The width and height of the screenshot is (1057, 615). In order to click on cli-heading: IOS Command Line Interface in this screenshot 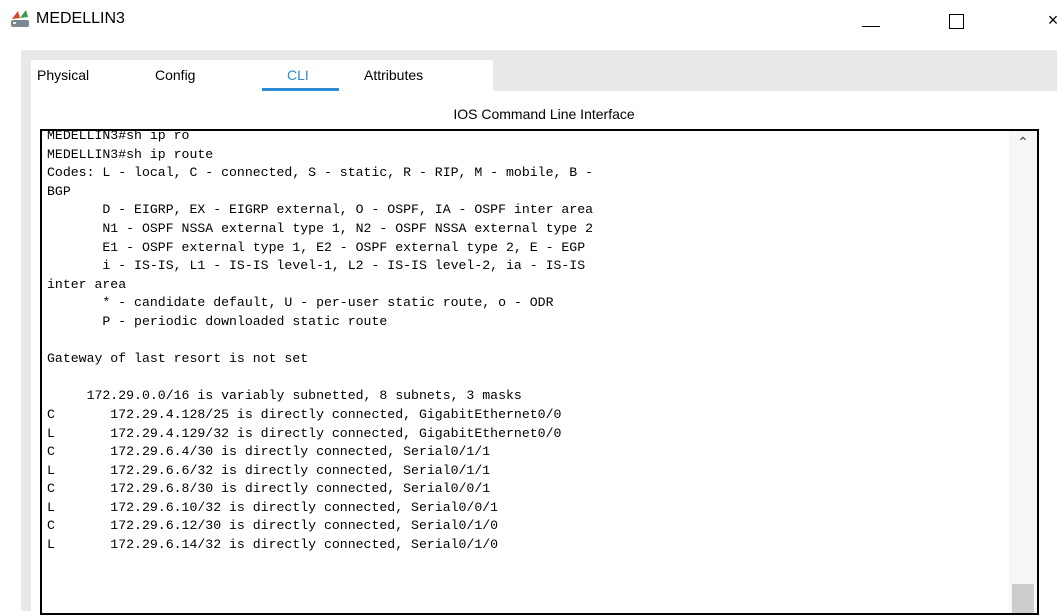, I will do `click(544, 114)`.